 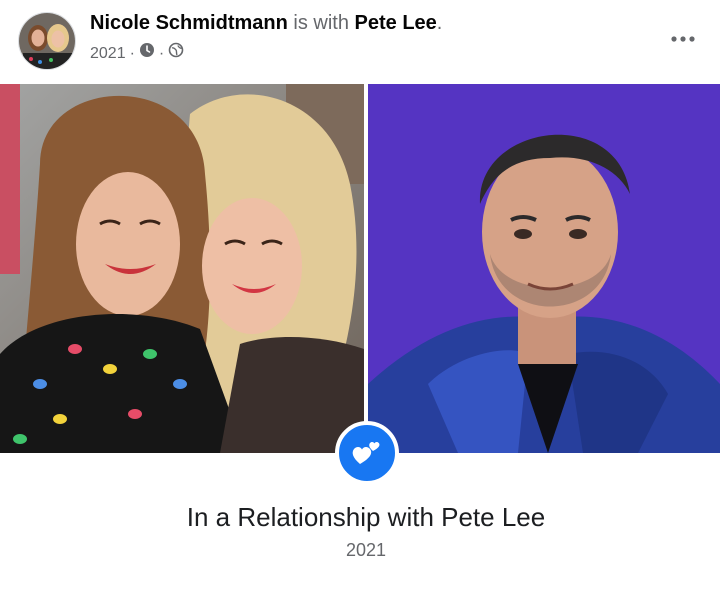 I want to click on author-name-link: Nicole Schmidtmann, so click(x=189, y=23).